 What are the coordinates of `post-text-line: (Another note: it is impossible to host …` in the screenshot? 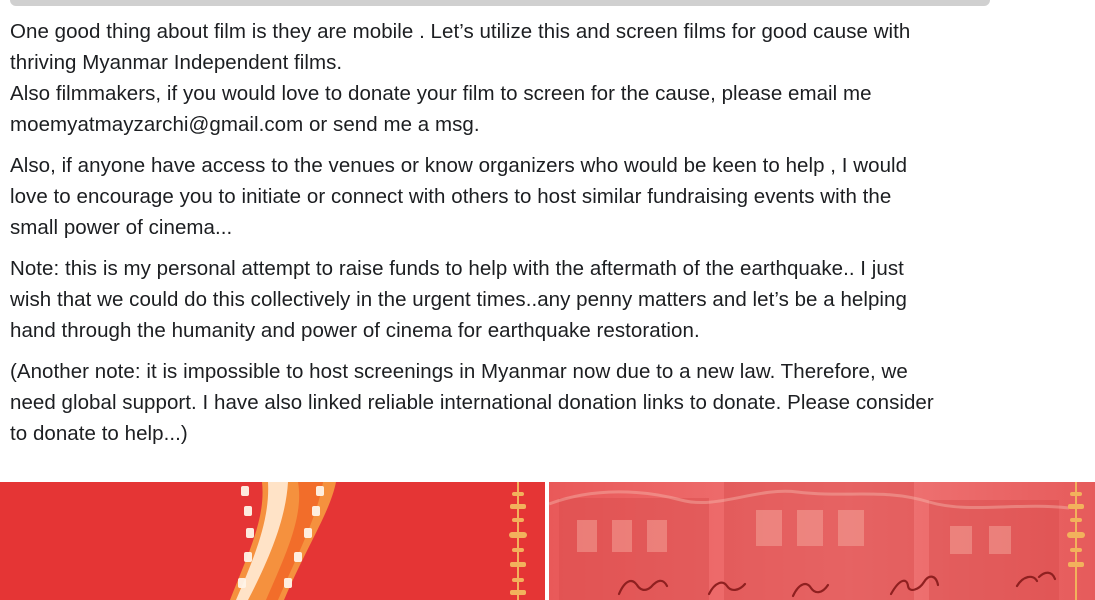 It's located at (459, 371).